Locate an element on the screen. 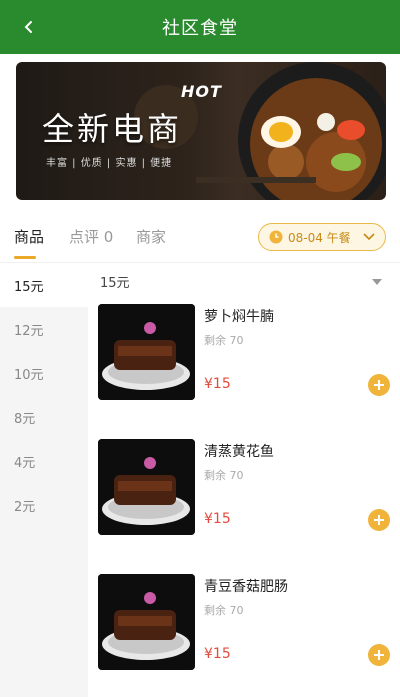 The width and height of the screenshot is (400, 697). back-button is located at coordinates (29, 27).